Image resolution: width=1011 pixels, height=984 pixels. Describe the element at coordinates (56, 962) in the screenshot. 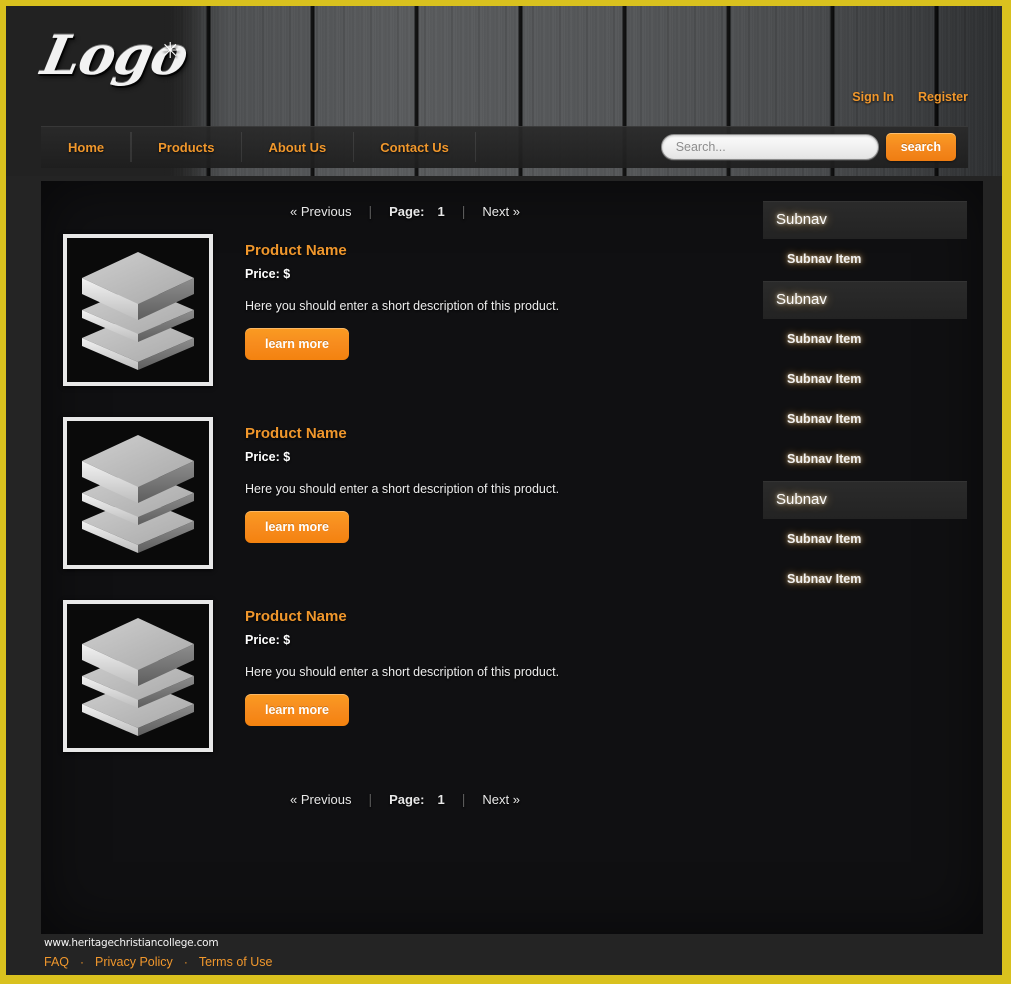

I see `footer-link-faq: FAQ` at that location.